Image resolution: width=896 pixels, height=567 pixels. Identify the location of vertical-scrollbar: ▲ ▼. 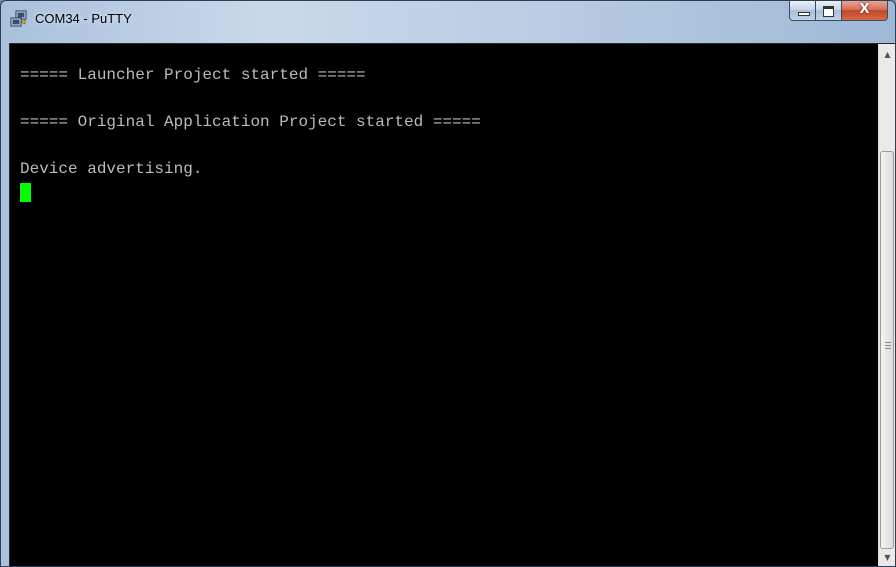
(886, 305).